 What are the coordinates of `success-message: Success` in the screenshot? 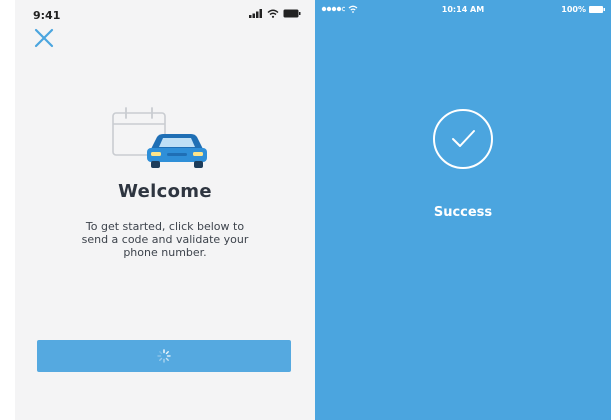 It's located at (463, 212).